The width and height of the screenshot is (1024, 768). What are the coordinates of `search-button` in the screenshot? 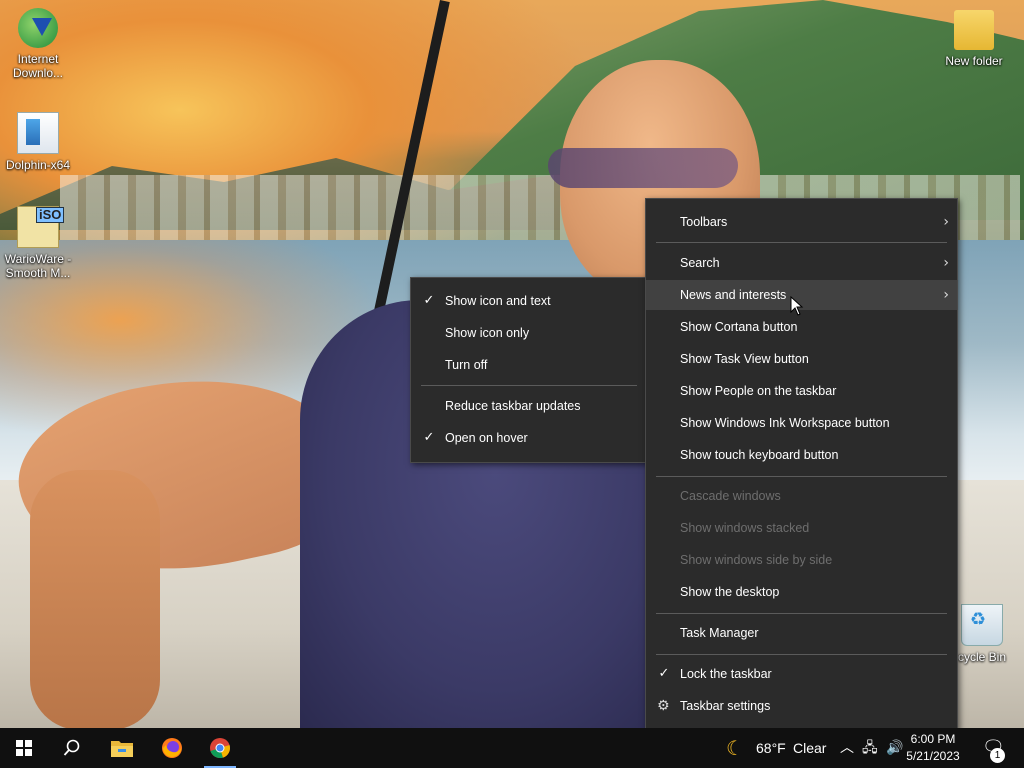 It's located at (72, 748).